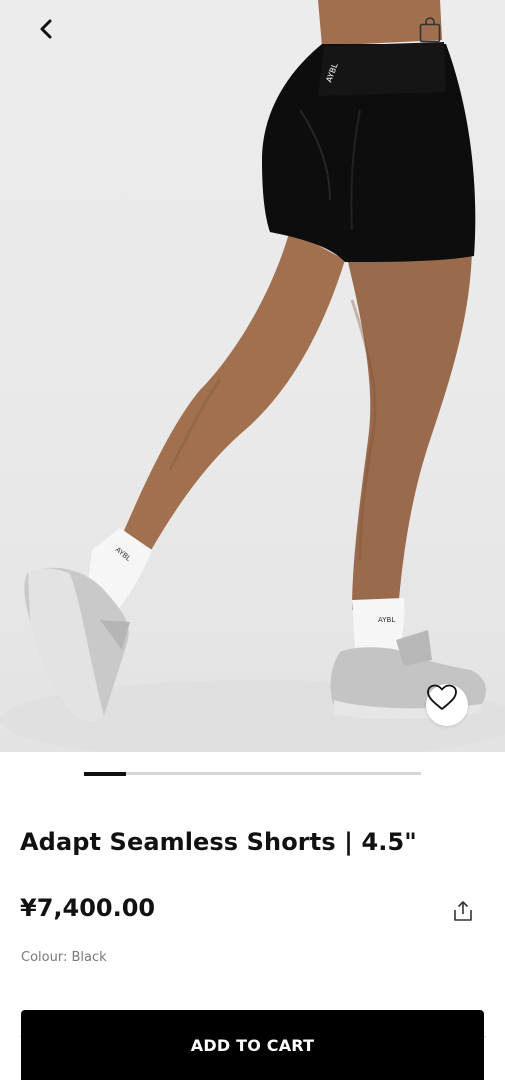 The image size is (505, 1080). What do you see at coordinates (218, 842) in the screenshot?
I see `product-title: Adapt Seamless Shorts | 4.5"` at bounding box center [218, 842].